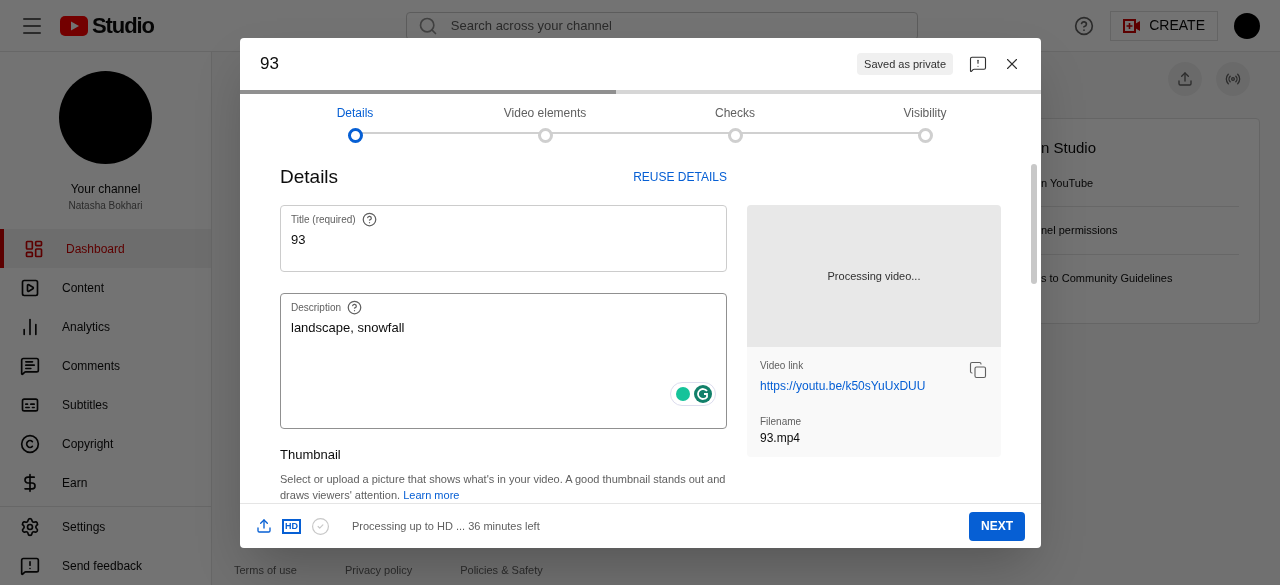  I want to click on feedback-icon, so click(978, 64).